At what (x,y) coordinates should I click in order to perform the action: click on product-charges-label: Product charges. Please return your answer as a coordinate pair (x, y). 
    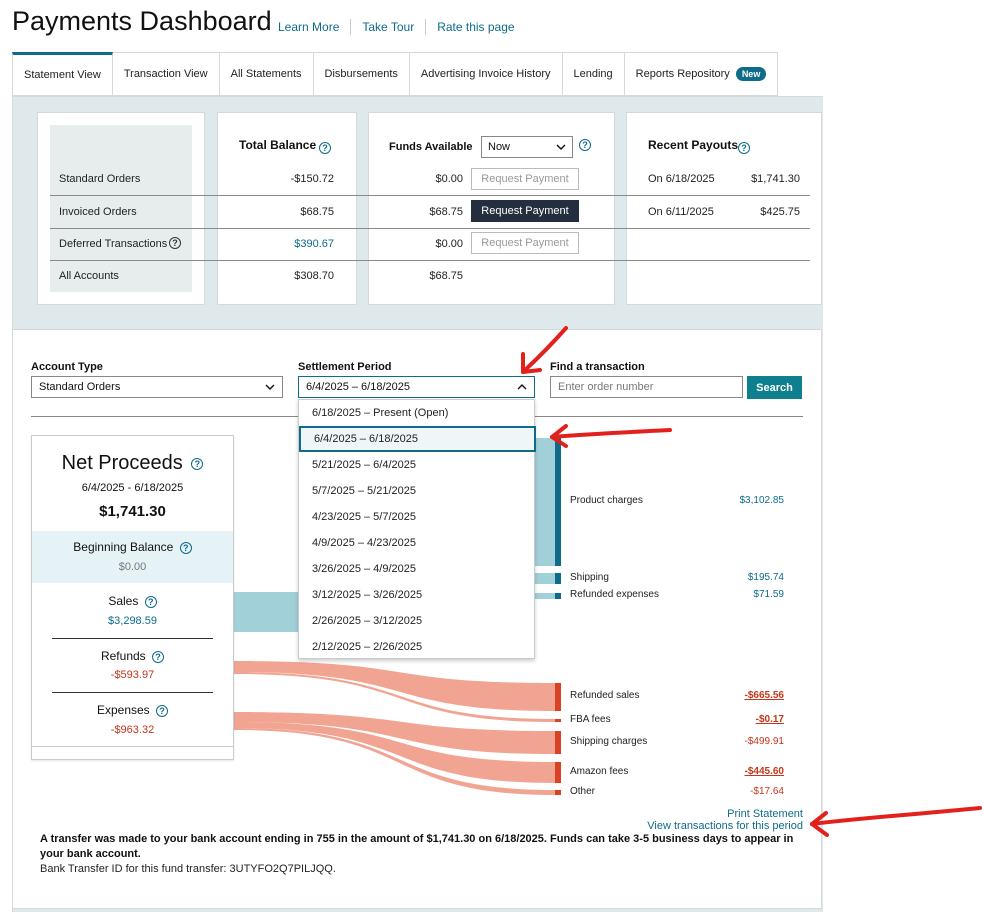
    Looking at the image, I should click on (606, 500).